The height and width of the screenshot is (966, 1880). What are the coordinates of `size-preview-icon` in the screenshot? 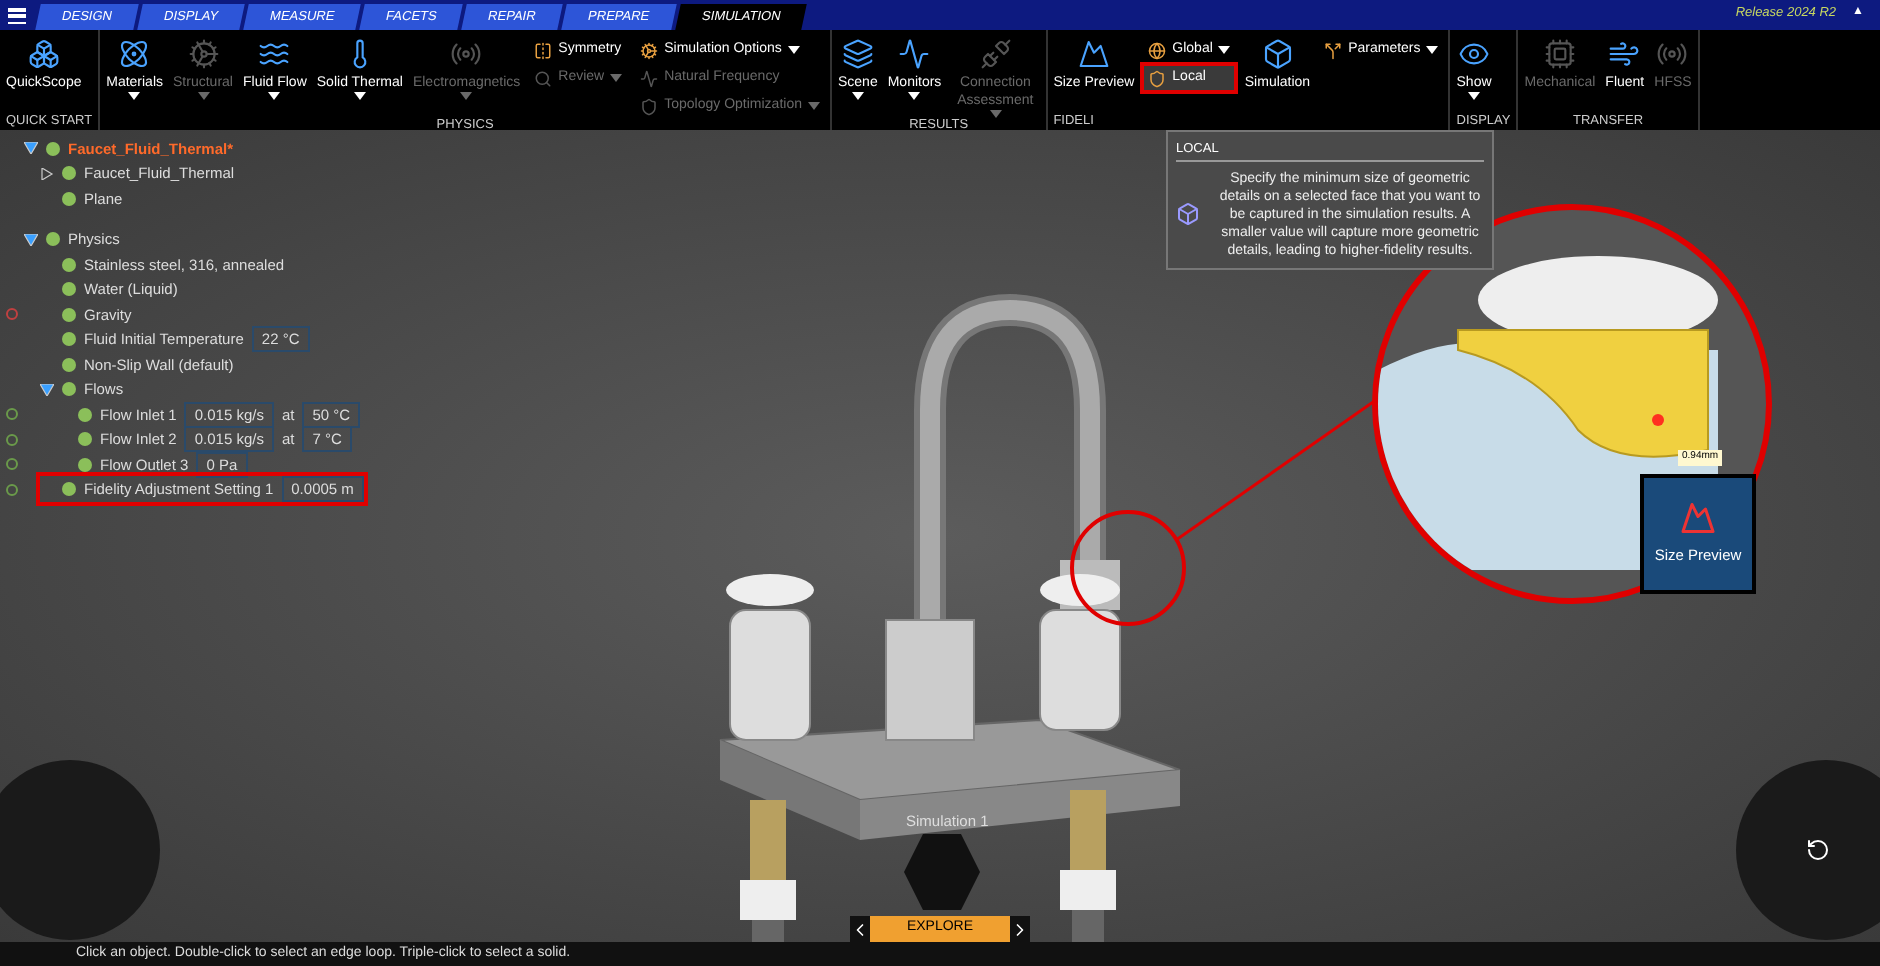 It's located at (1698, 518).